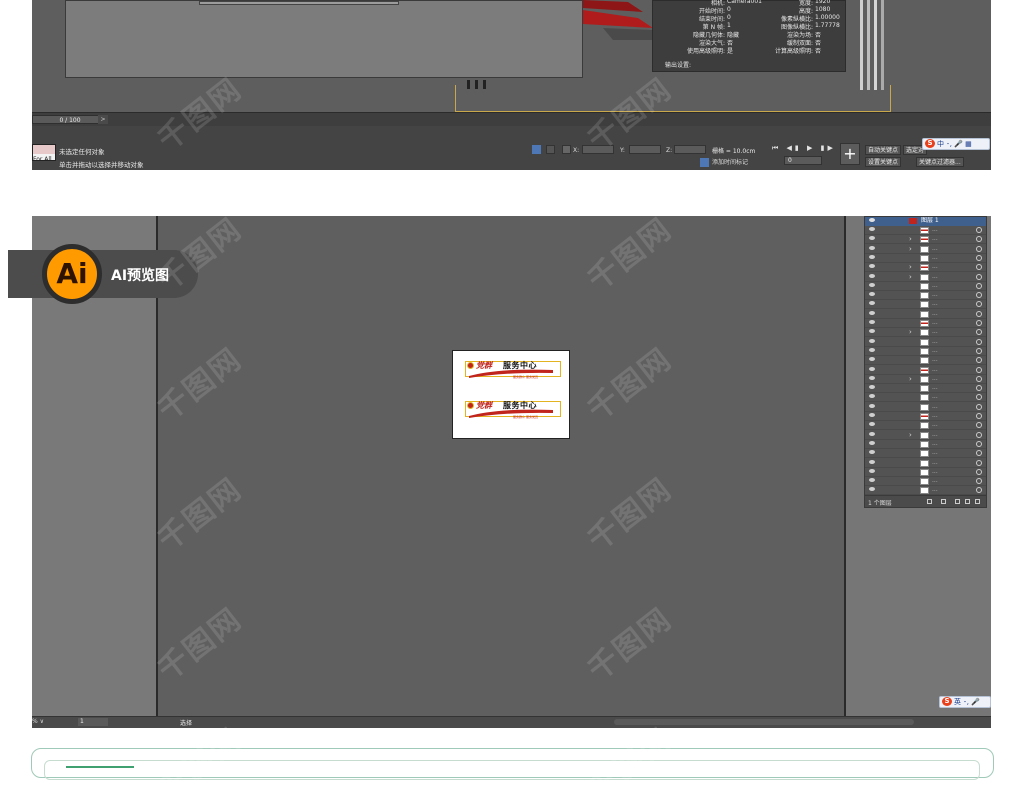 This screenshot has height=809, width=1024. What do you see at coordinates (943, 501) in the screenshot?
I see `locate-object-icon` at bounding box center [943, 501].